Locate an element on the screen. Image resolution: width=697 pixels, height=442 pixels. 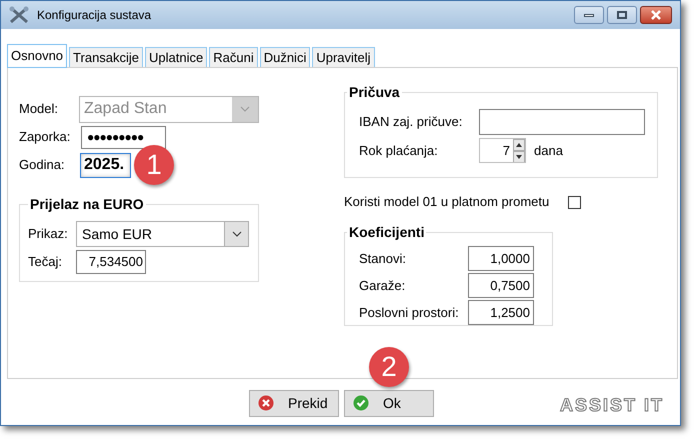
tab: Uplatnice is located at coordinates (176, 57).